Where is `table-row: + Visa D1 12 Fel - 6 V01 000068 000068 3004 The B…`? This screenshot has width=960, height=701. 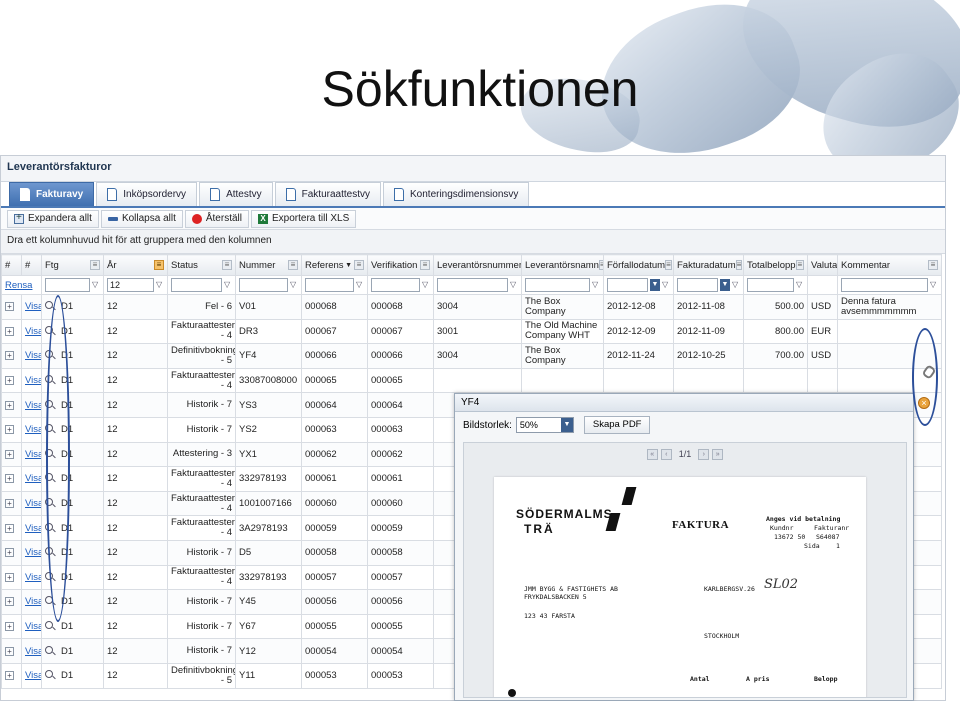
table-row: + Visa D1 12 Fel - 6 V01 000068 000068 3004 The B… is located at coordinates (471, 307).